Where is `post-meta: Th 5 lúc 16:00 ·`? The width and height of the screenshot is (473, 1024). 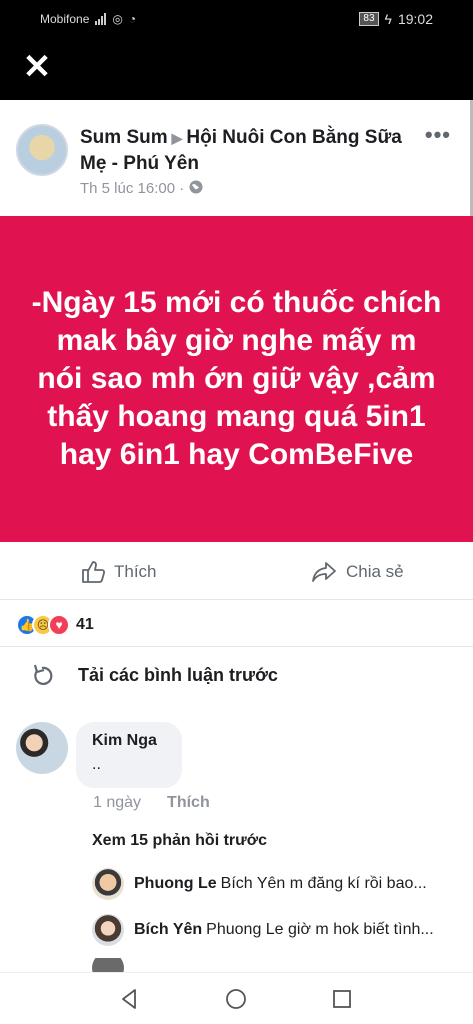 post-meta: Th 5 lúc 16:00 · is located at coordinates (142, 188).